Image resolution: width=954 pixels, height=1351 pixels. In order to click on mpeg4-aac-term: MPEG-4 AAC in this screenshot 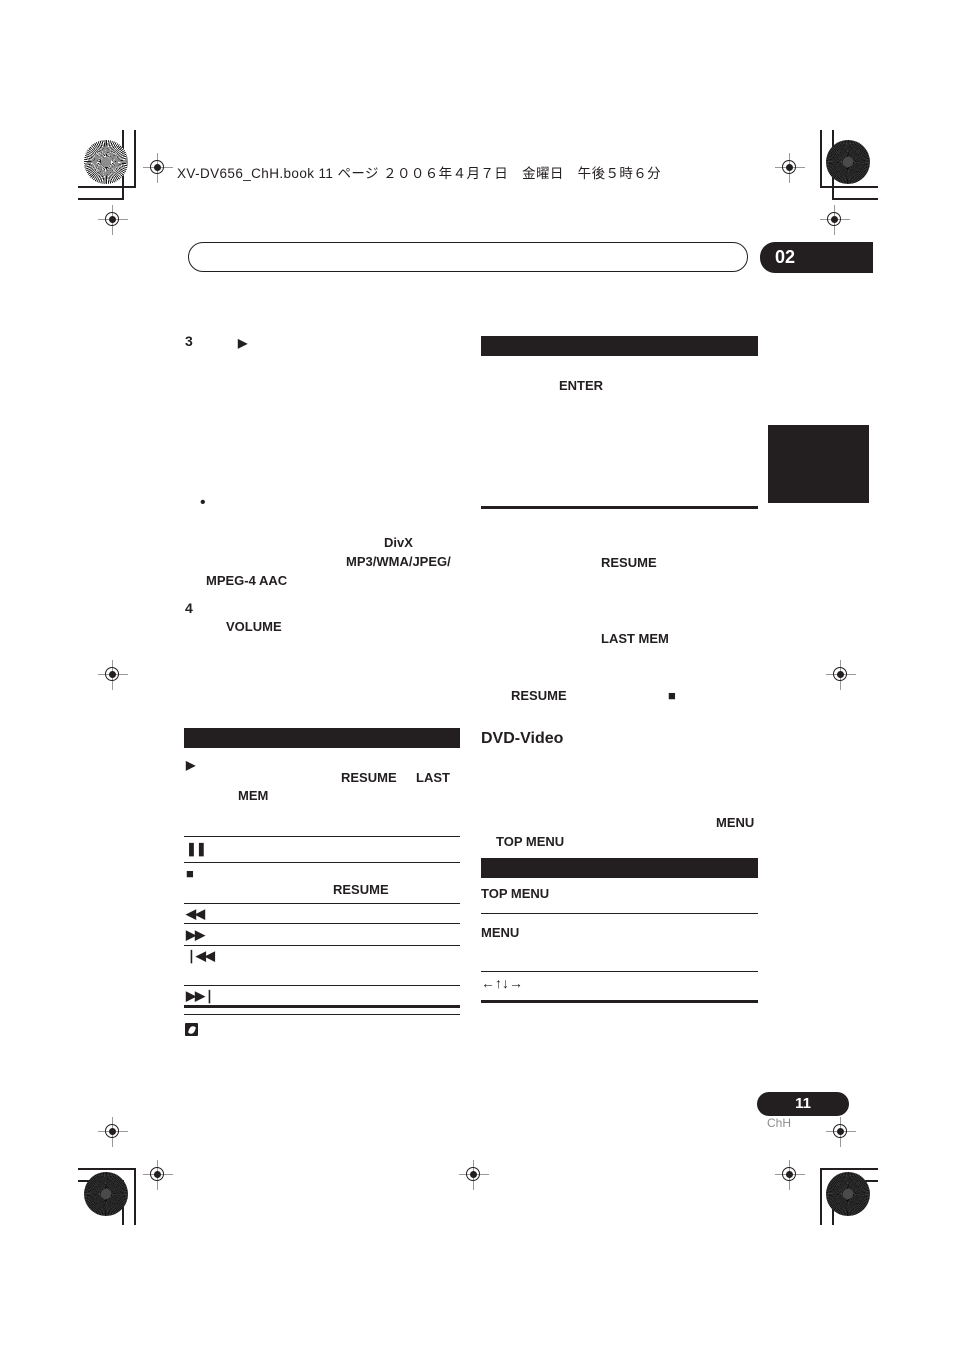, I will do `click(247, 580)`.